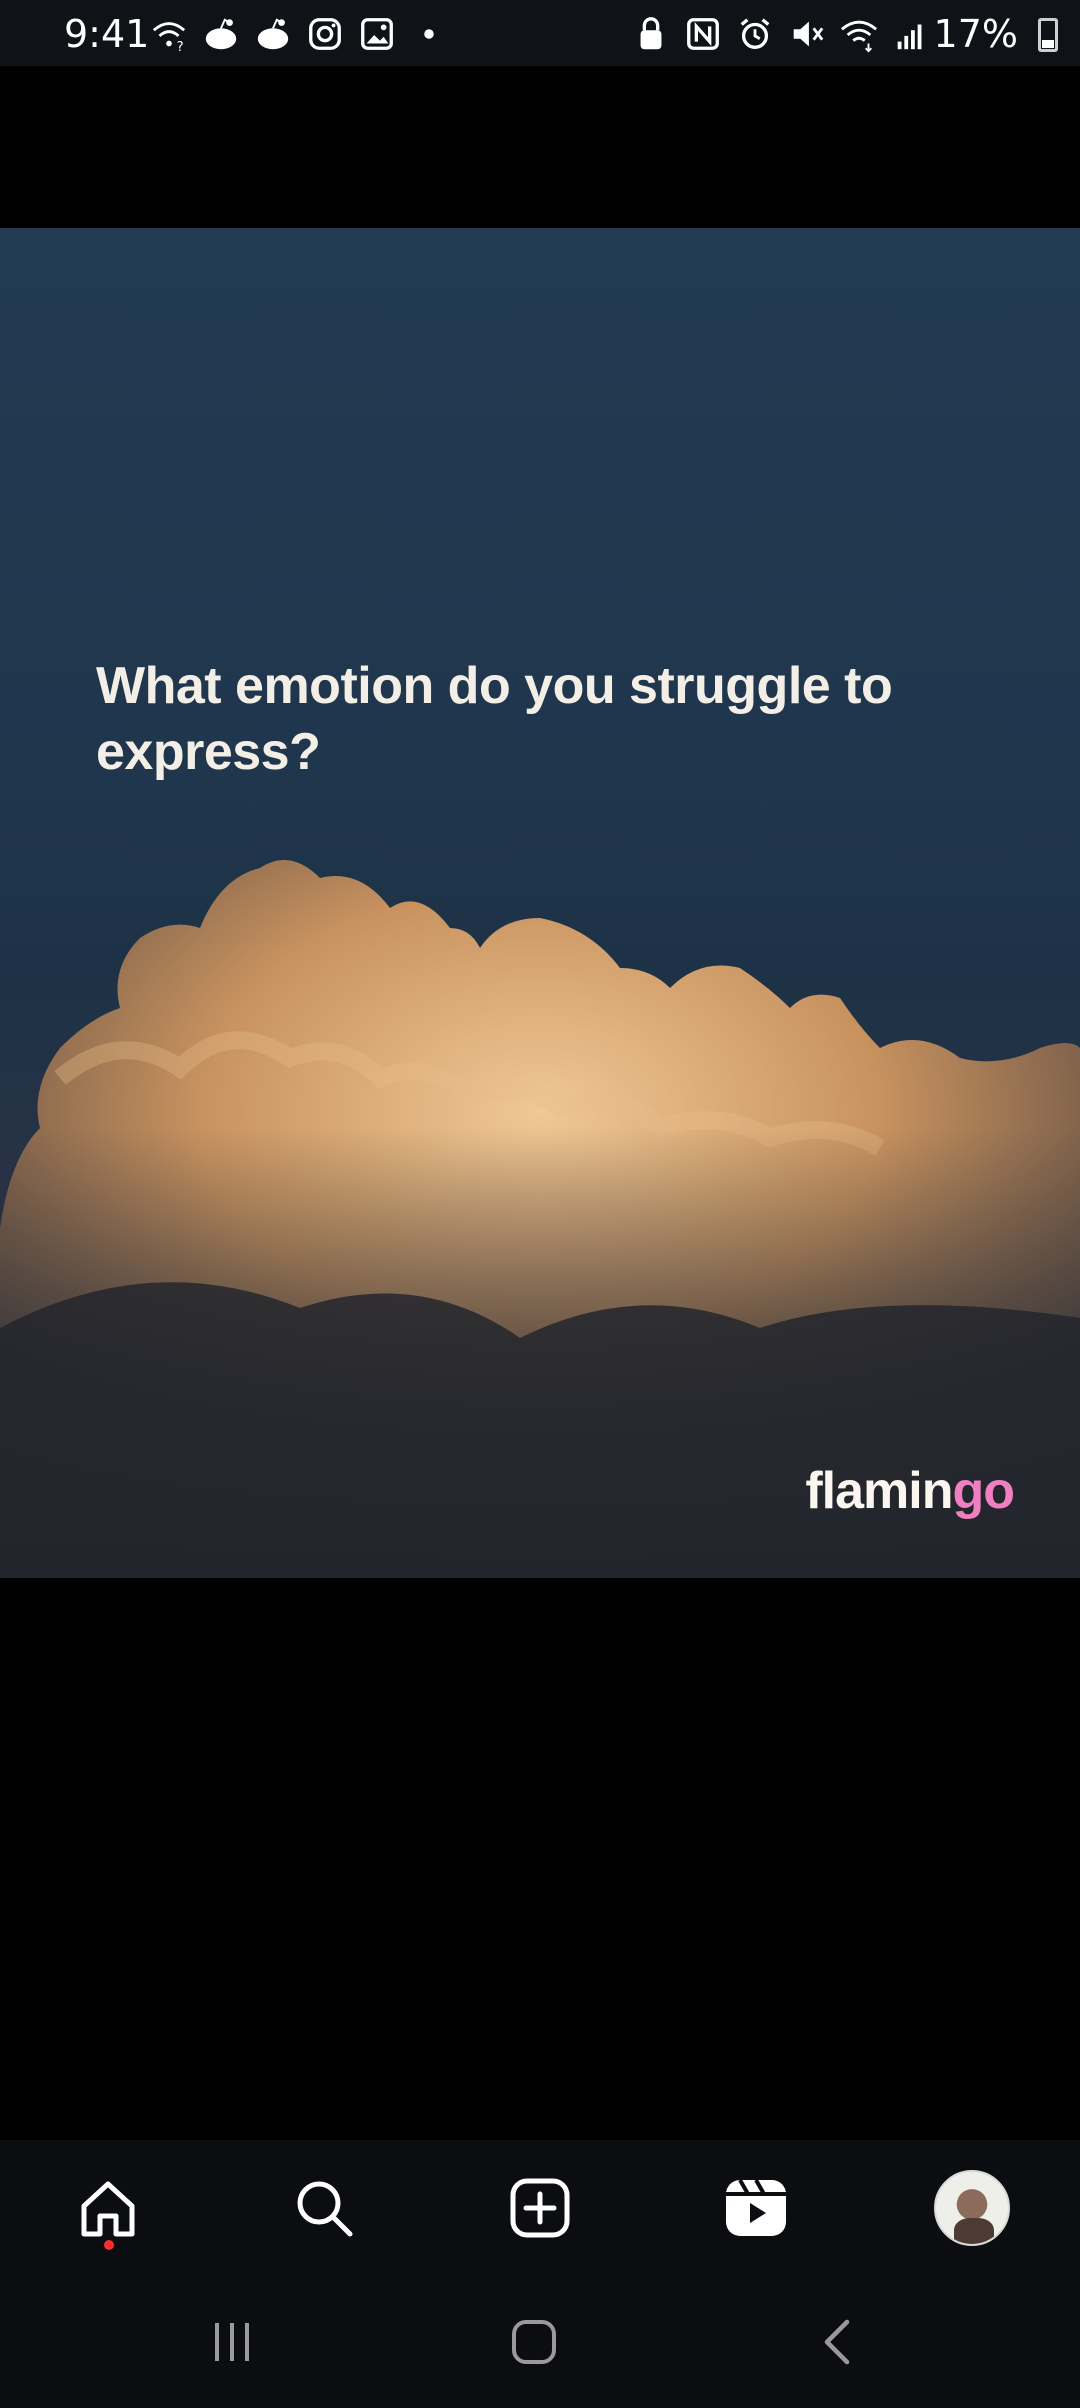  I want to click on battery-icon, so click(1048, 35).